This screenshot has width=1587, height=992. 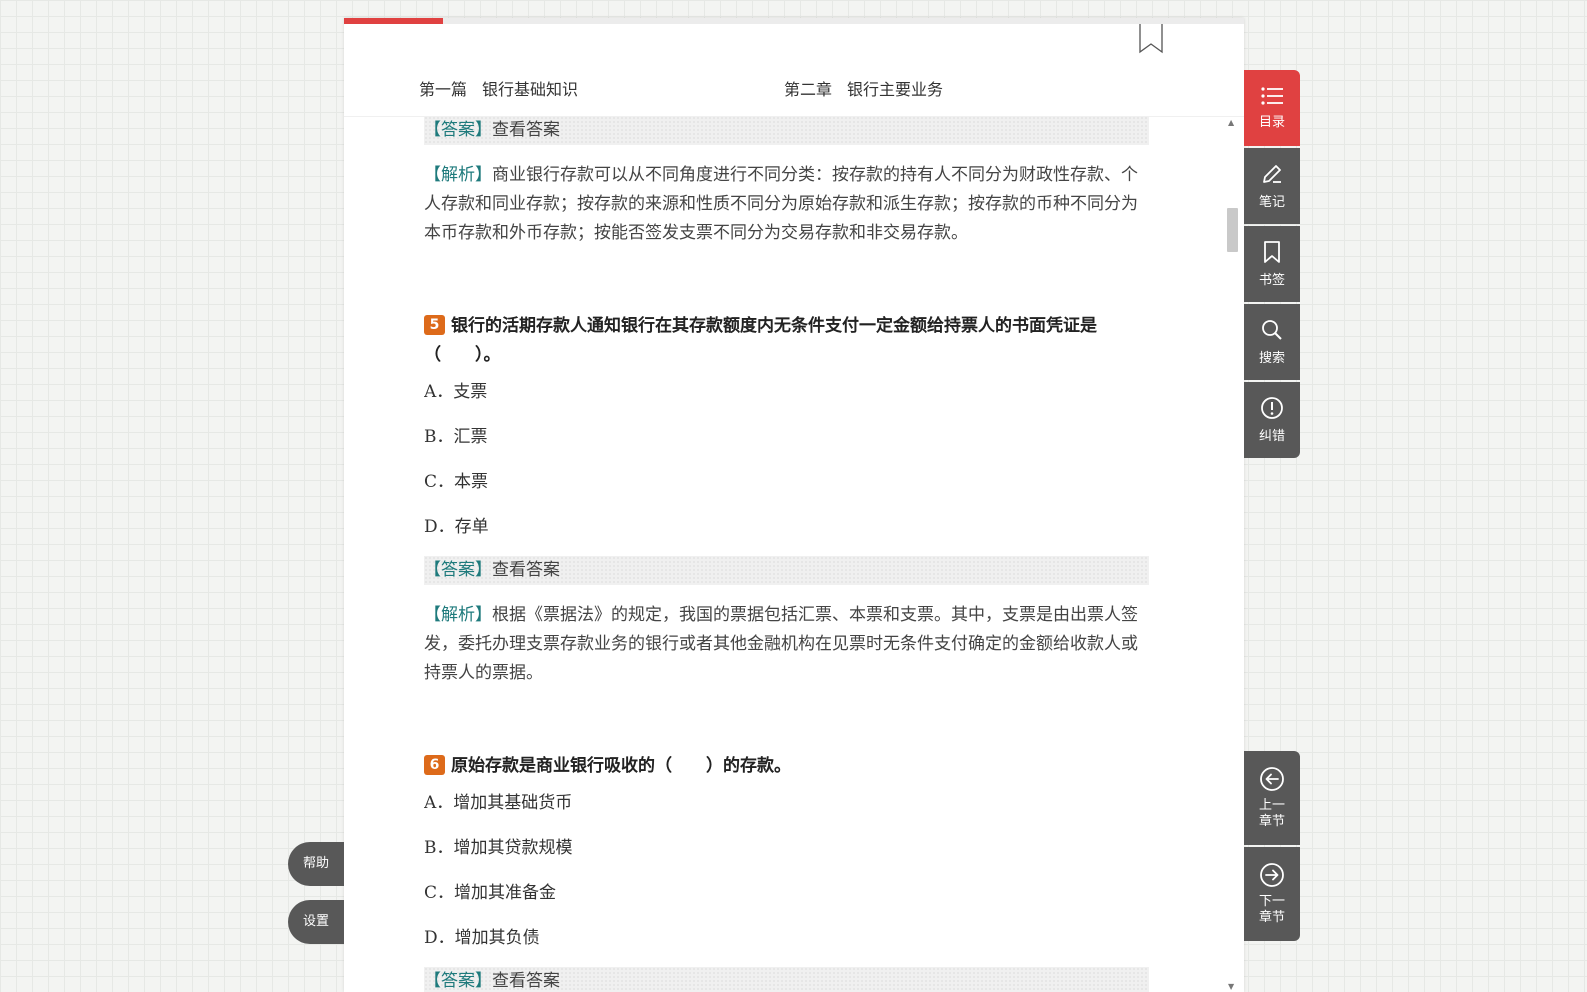 I want to click on question-number-badge: 5, so click(x=434, y=325).